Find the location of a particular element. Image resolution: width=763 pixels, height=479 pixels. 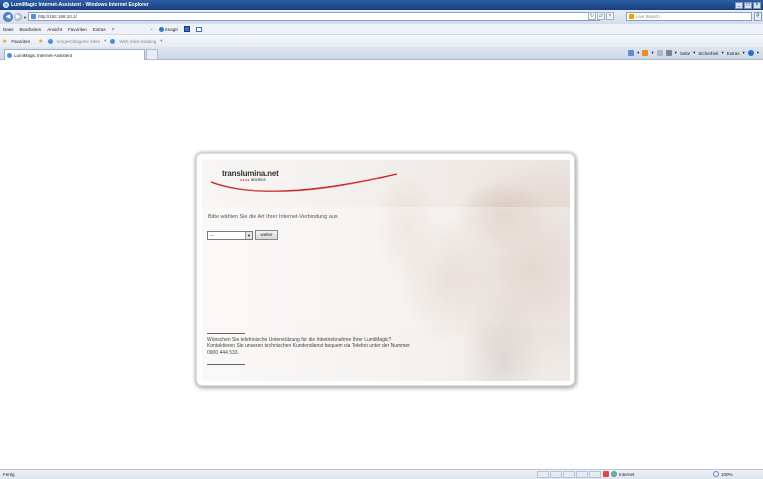

refresh-button: ⇄ is located at coordinates (601, 16).